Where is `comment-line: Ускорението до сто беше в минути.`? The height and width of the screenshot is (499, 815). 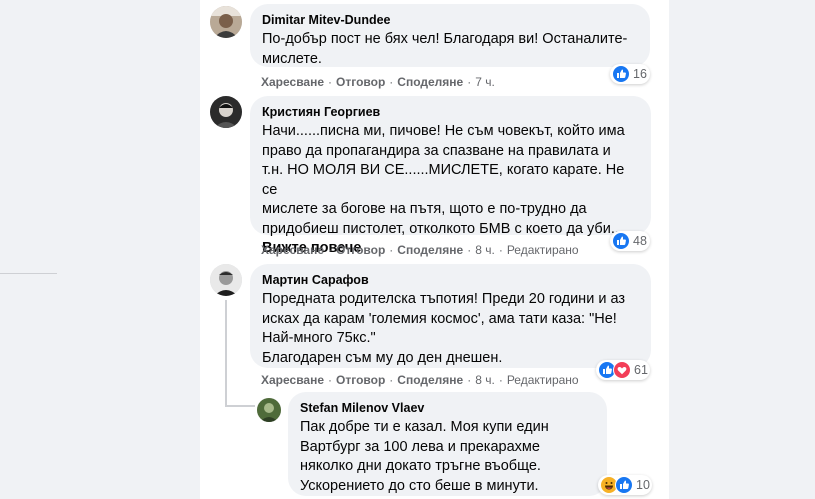
comment-line: Ускорението до сто беше в минути. is located at coordinates (419, 485).